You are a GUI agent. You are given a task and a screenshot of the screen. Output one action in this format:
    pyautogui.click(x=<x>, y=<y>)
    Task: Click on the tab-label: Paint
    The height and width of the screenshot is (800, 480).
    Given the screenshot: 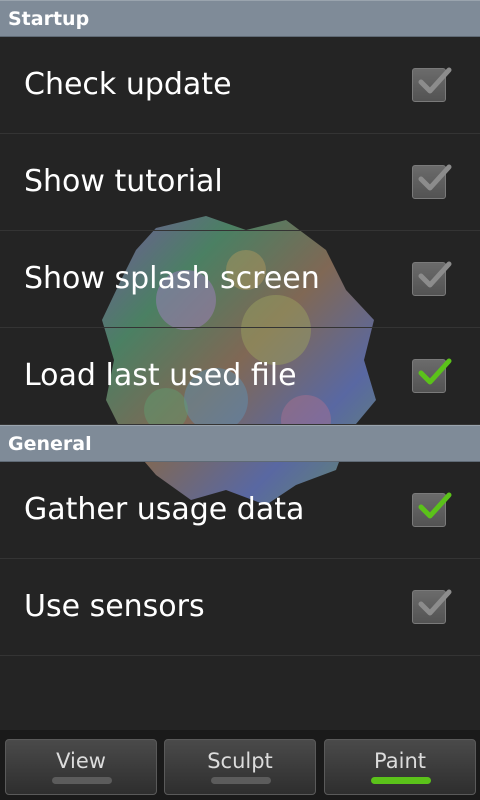 What is the action you would take?
    pyautogui.click(x=400, y=761)
    